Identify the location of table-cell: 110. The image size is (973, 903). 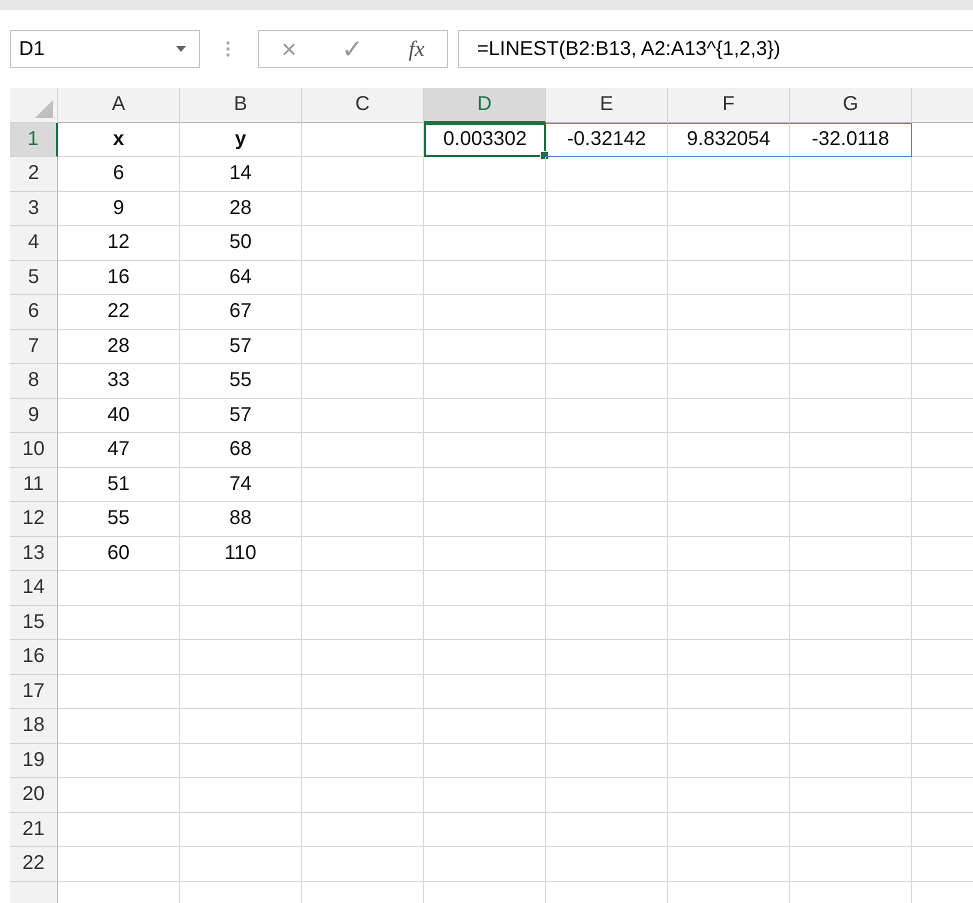
(241, 553).